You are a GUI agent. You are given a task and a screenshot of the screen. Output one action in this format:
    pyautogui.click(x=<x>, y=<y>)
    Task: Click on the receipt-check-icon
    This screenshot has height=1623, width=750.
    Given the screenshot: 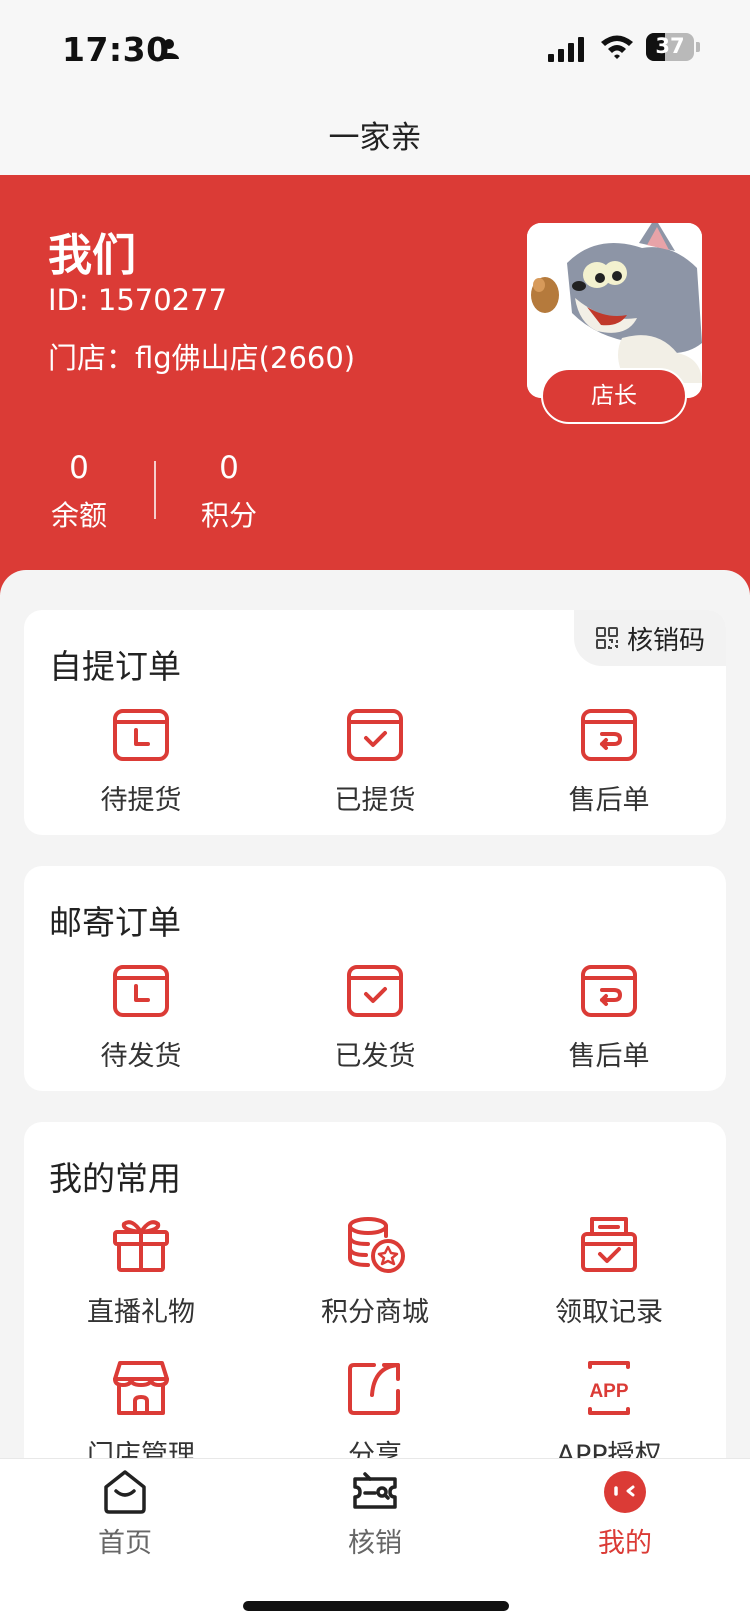 What is the action you would take?
    pyautogui.click(x=609, y=1244)
    